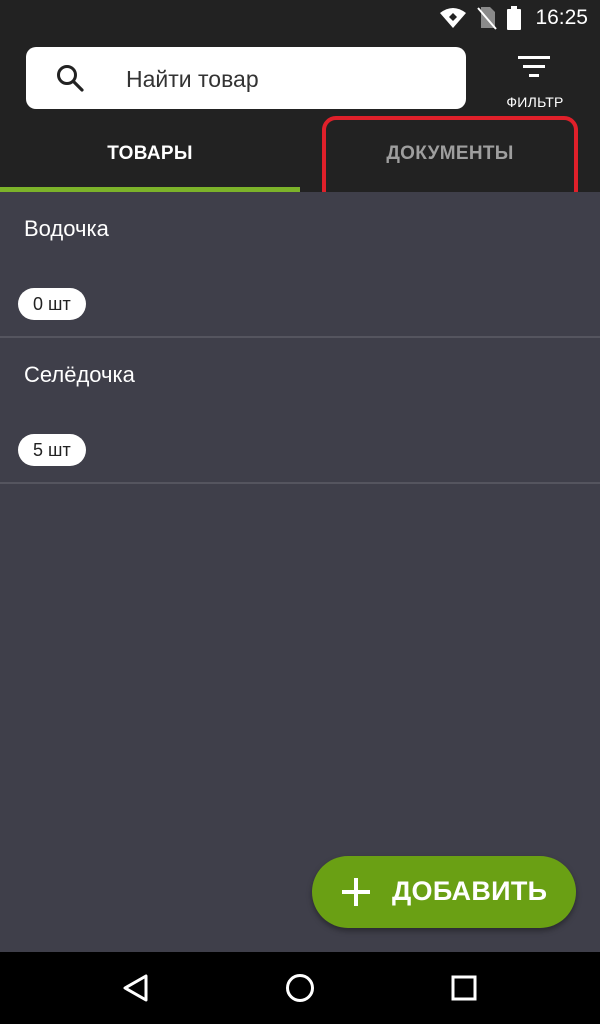 The height and width of the screenshot is (1024, 600). I want to click on item-name: Селёдочка, so click(79, 374).